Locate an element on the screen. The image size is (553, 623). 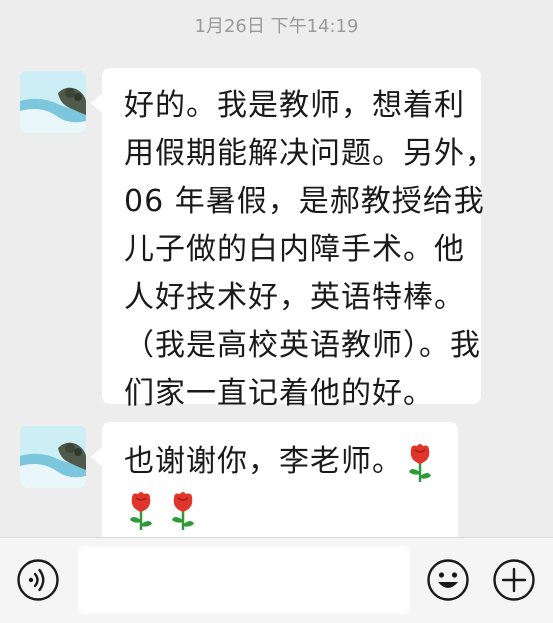
message-line: 也谢谢你，李老师。 is located at coordinates (286, 462).